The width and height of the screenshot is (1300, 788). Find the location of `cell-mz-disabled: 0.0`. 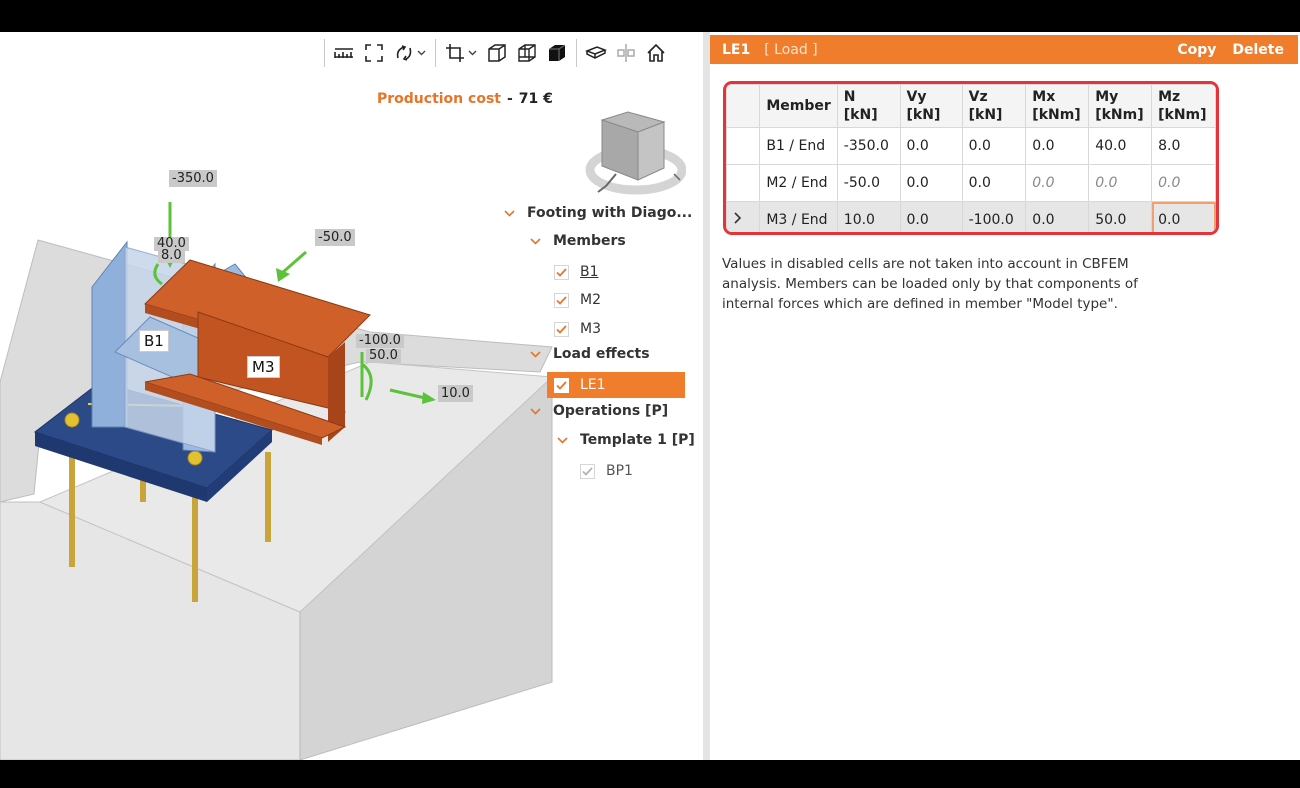

cell-mz-disabled: 0.0 is located at coordinates (1183, 183).